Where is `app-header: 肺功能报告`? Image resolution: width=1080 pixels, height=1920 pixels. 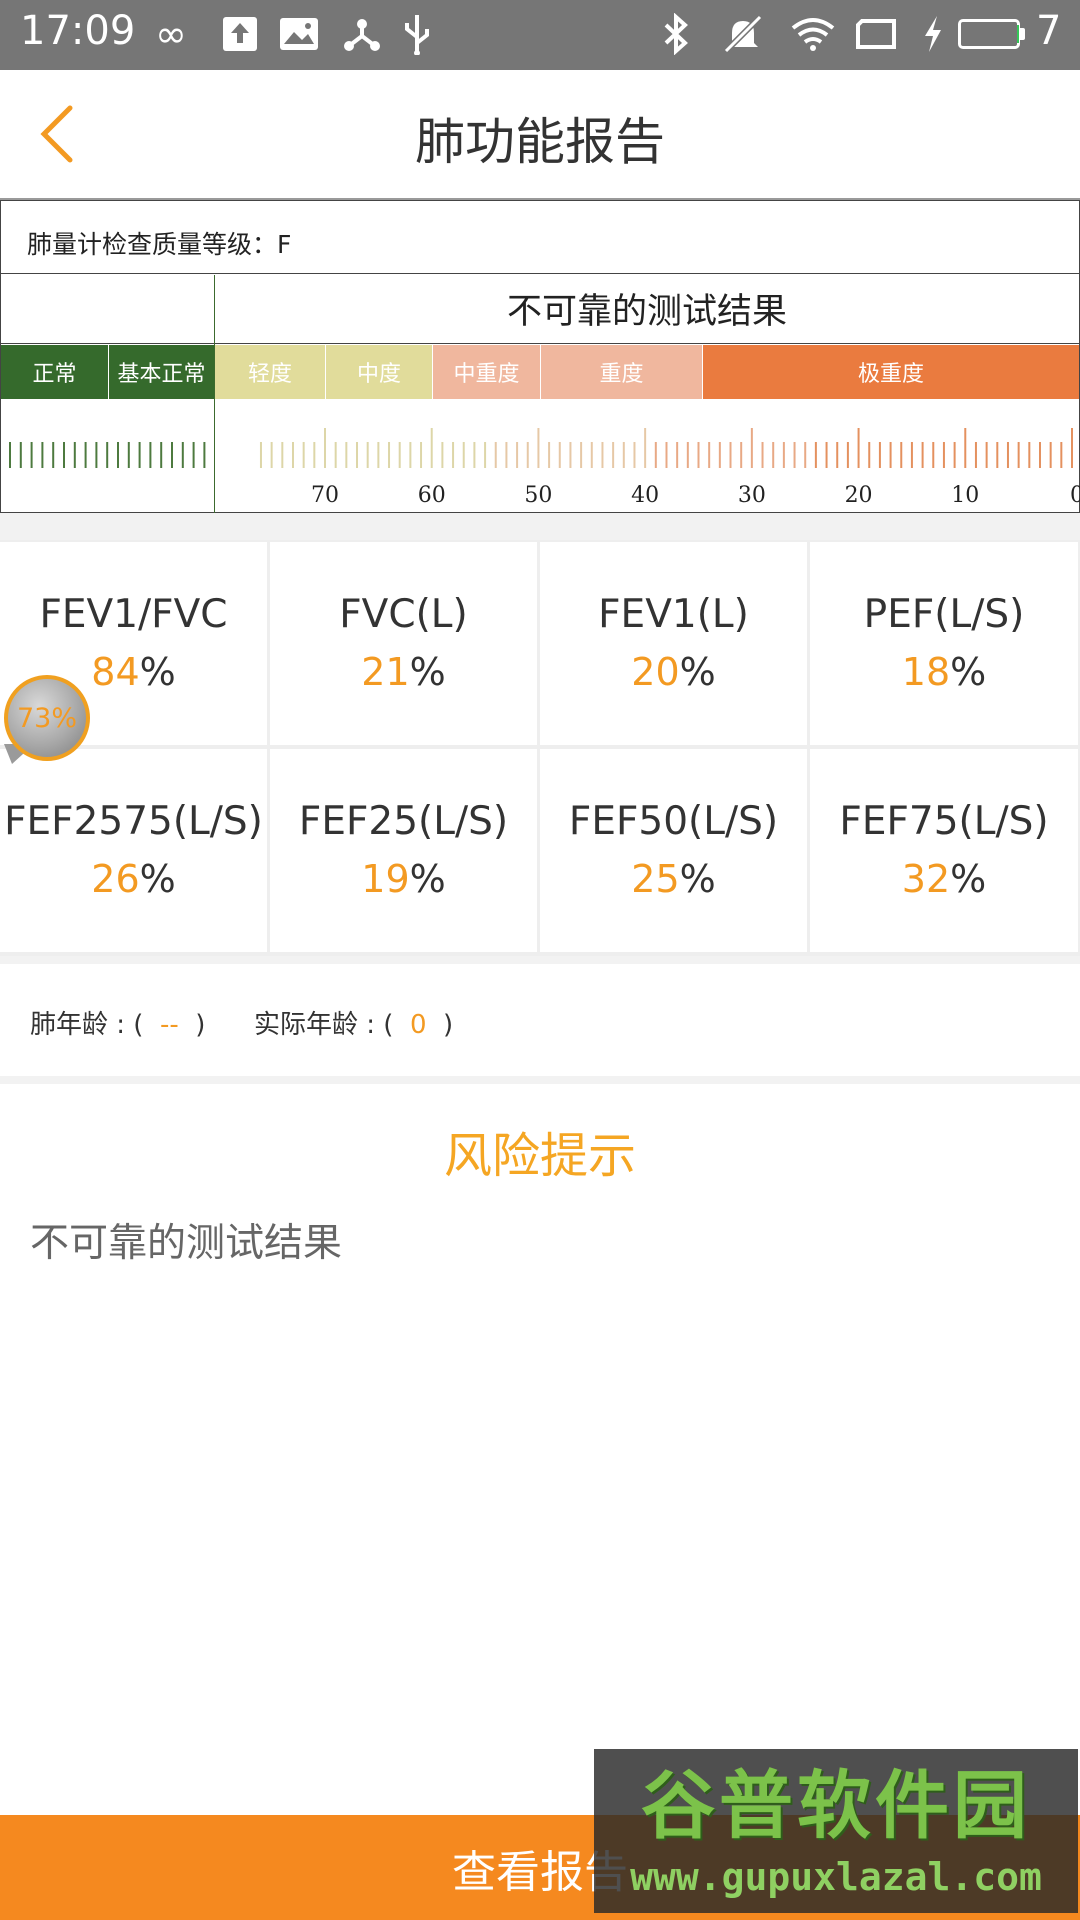 app-header: 肺功能报告 is located at coordinates (540, 134).